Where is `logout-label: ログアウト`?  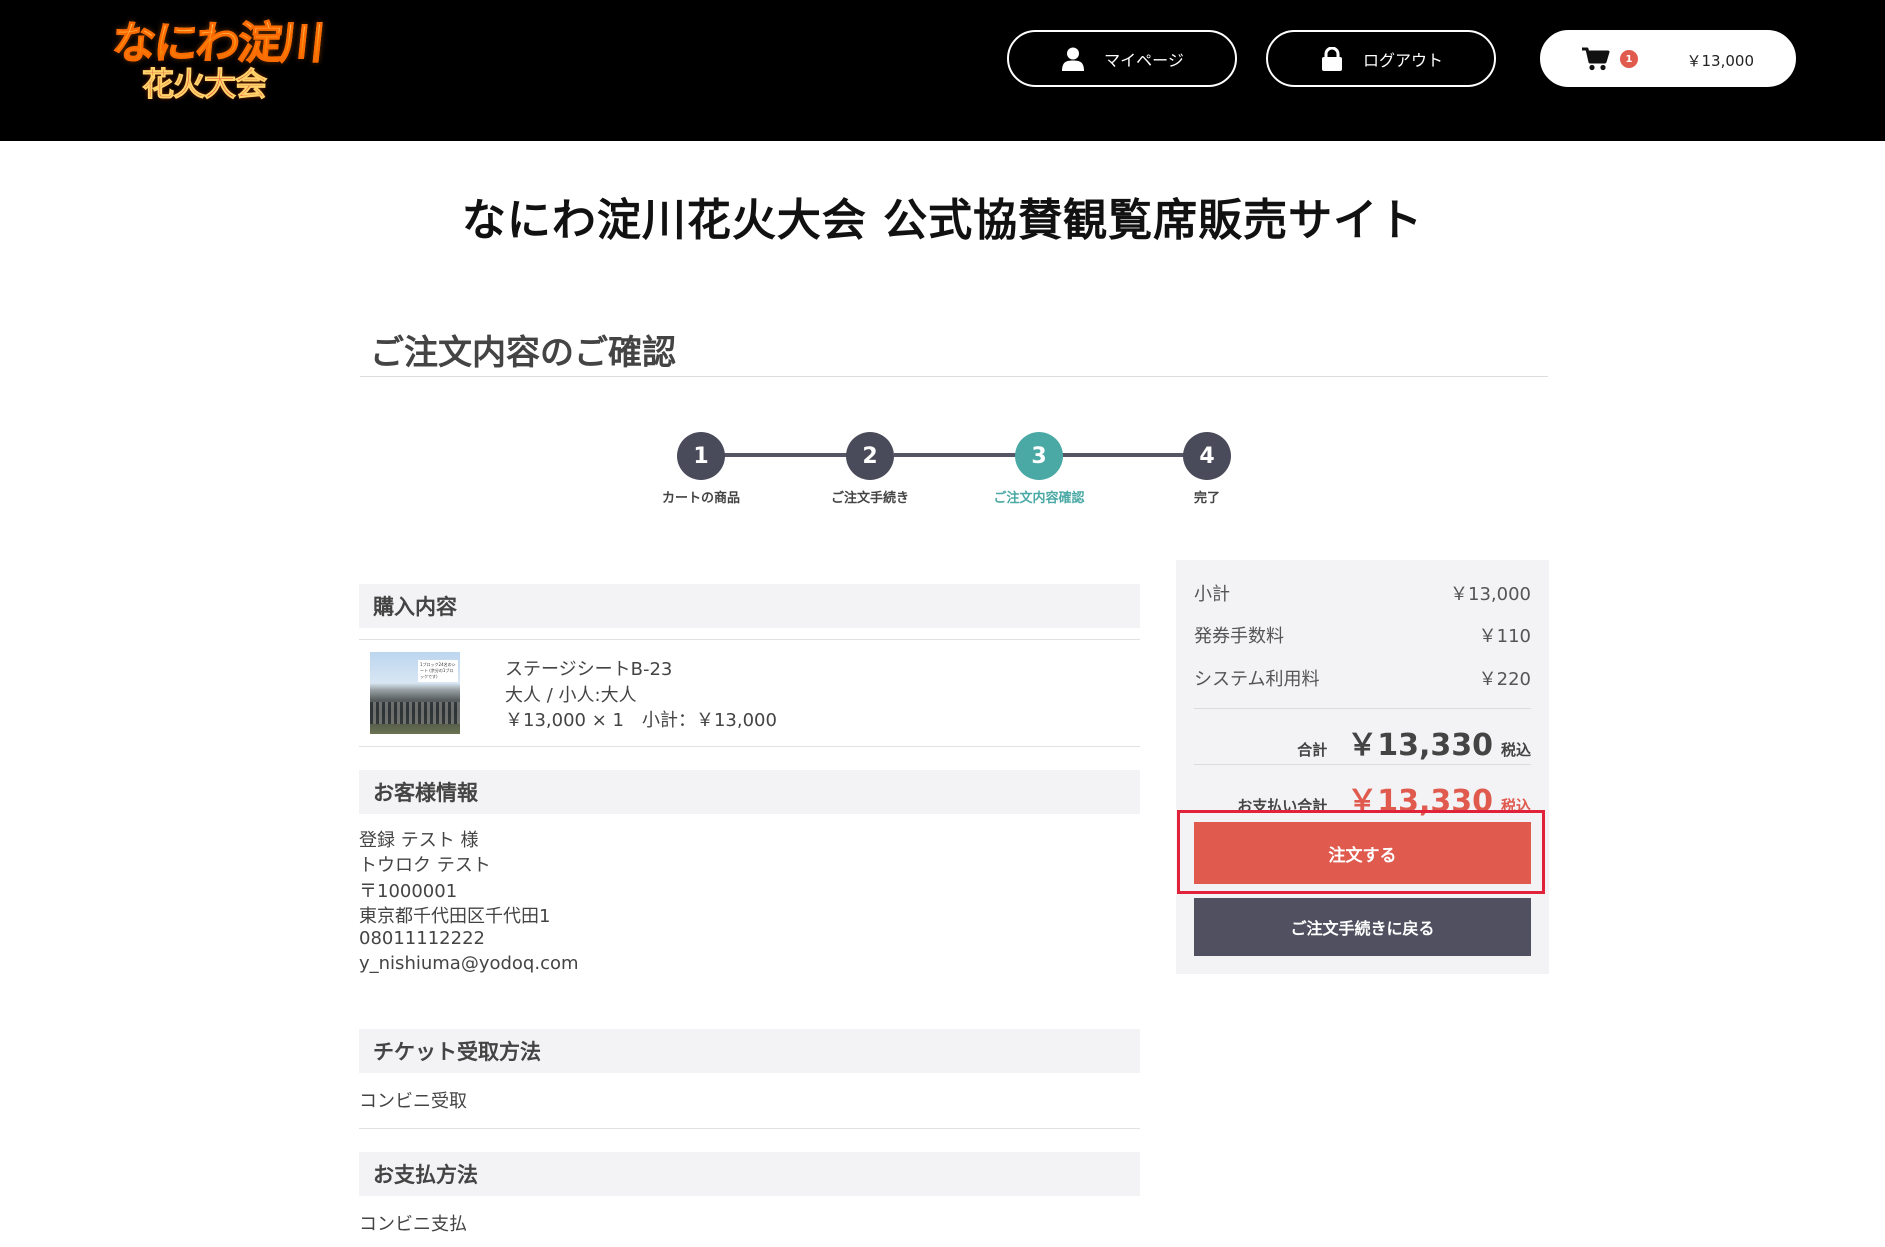 logout-label: ログアウト is located at coordinates (1402, 60).